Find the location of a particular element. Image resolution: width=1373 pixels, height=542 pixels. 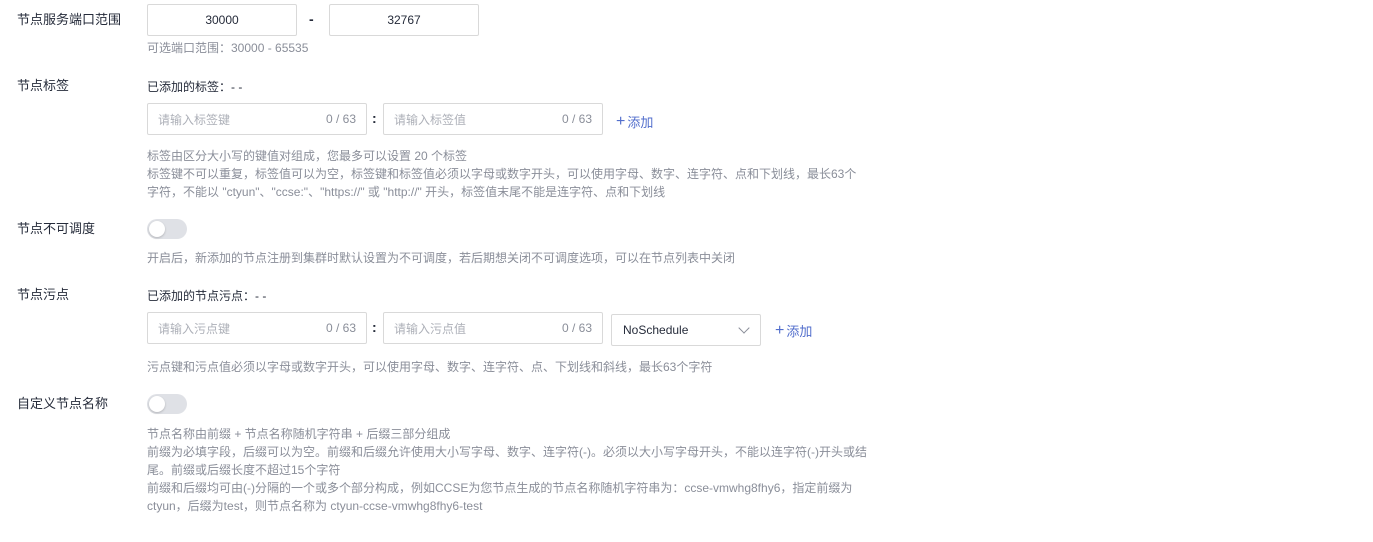

label-key-input: 请输入标签键 0 / 63 is located at coordinates (257, 119).